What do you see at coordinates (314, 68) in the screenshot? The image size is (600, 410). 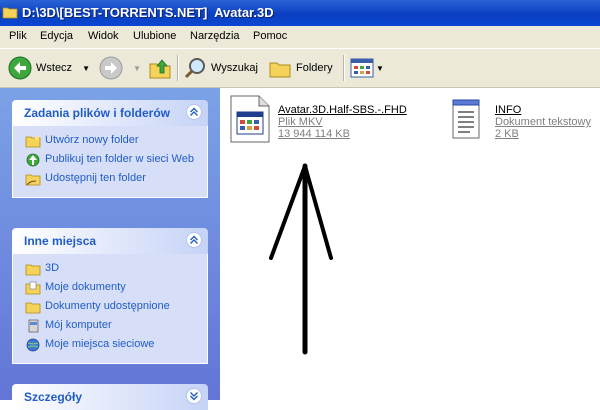 I see `folders-label: Foldery` at bounding box center [314, 68].